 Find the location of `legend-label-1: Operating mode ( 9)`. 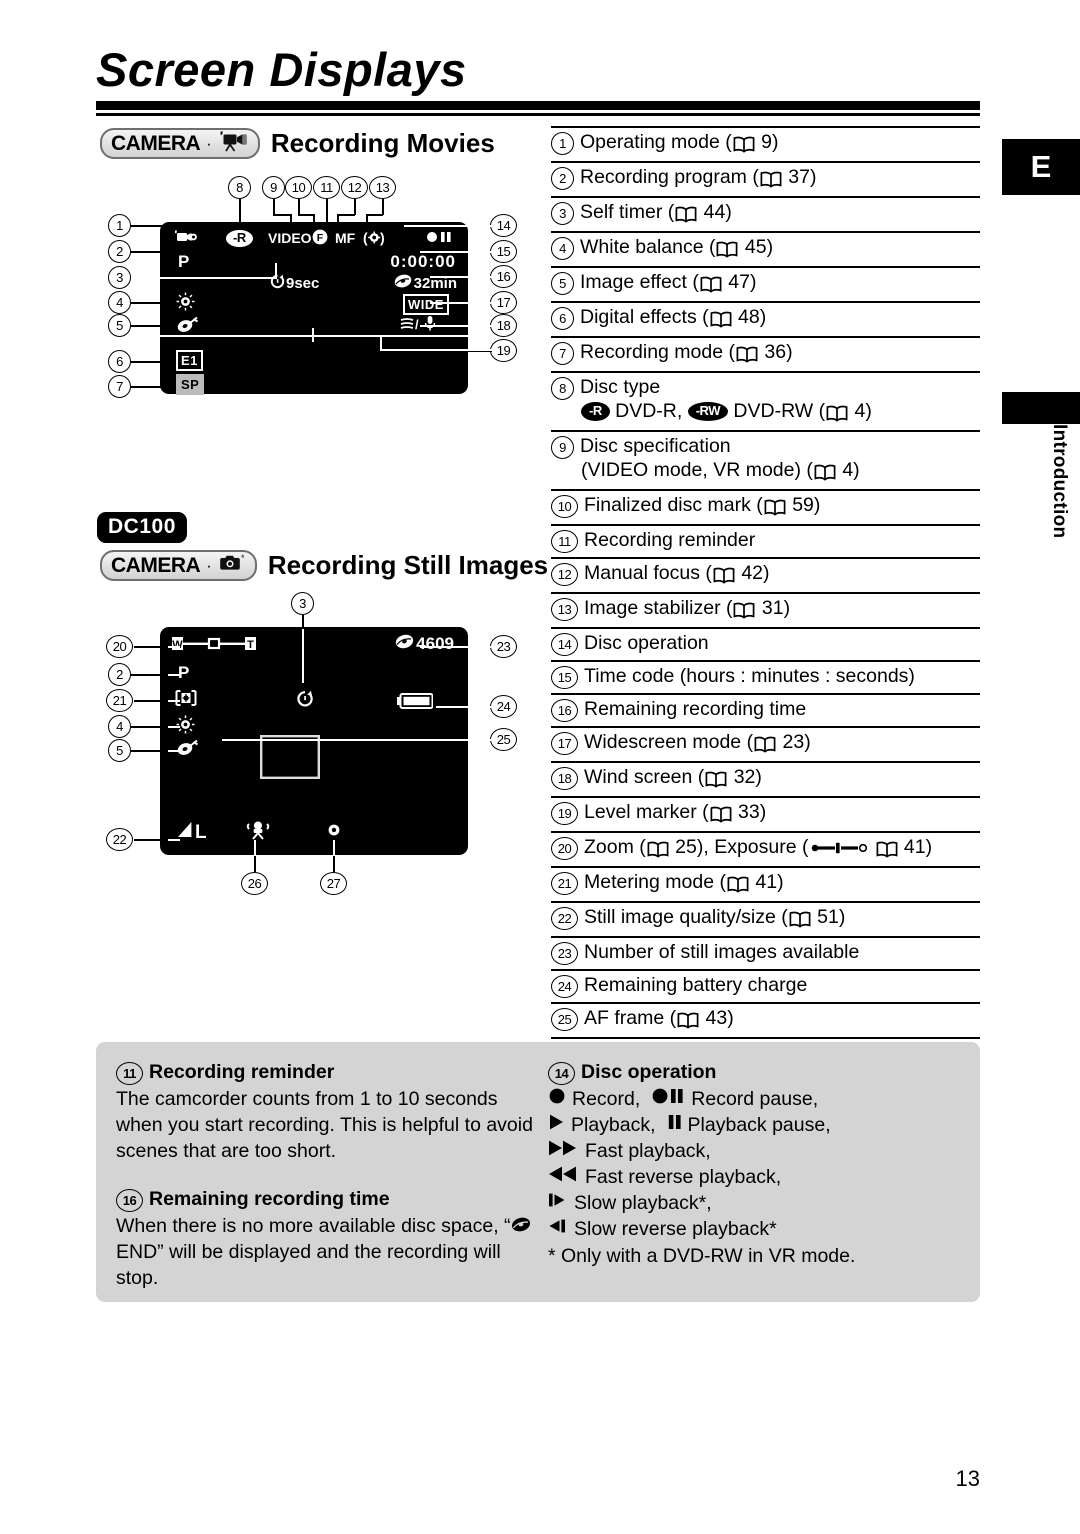

legend-label-1: Operating mode ( 9) is located at coordinates (780, 144).